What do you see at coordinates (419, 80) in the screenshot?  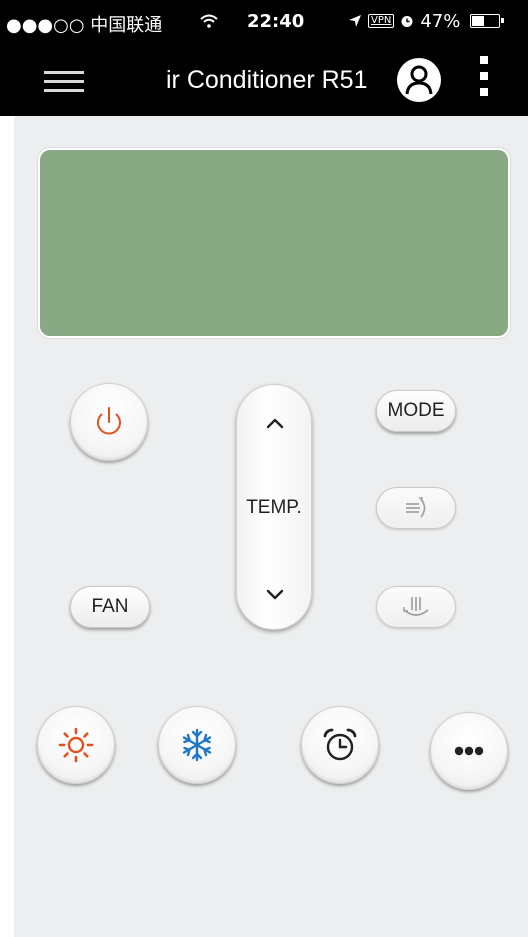 I see `user-icon` at bounding box center [419, 80].